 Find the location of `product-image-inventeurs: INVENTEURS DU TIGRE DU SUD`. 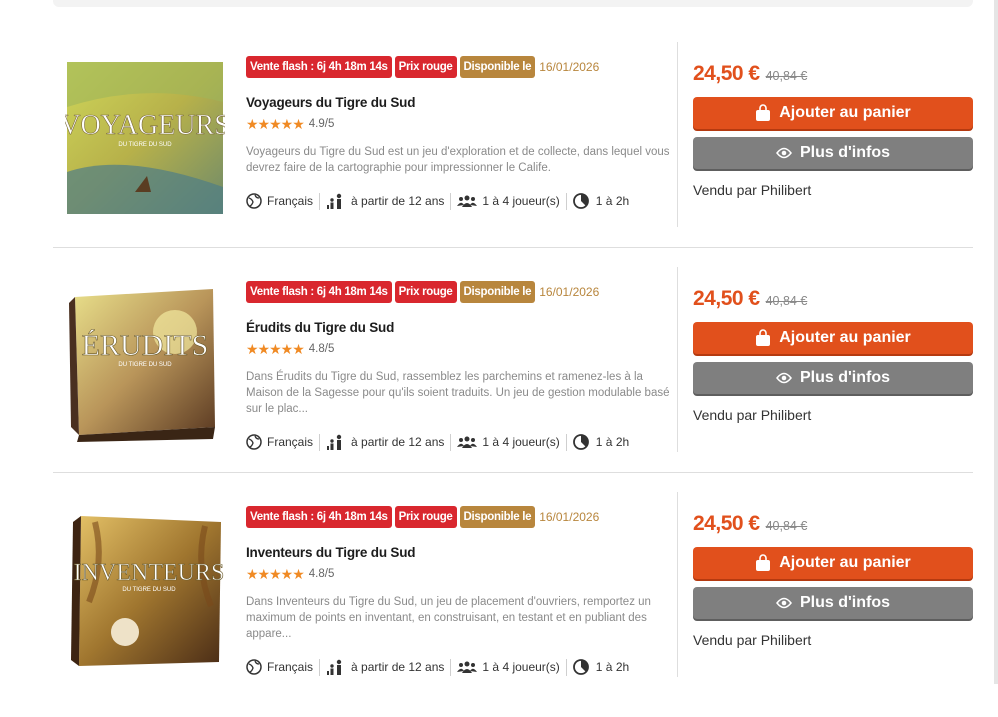

product-image-inventeurs: INVENTEURS DU TIGRE DU SUD is located at coordinates (145, 584).